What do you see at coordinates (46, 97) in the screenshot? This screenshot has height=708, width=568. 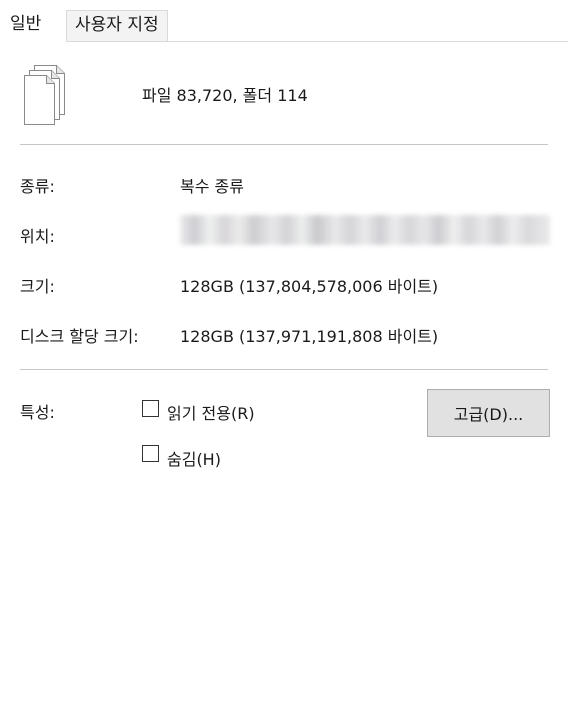 I see `multiple-files-icon` at bounding box center [46, 97].